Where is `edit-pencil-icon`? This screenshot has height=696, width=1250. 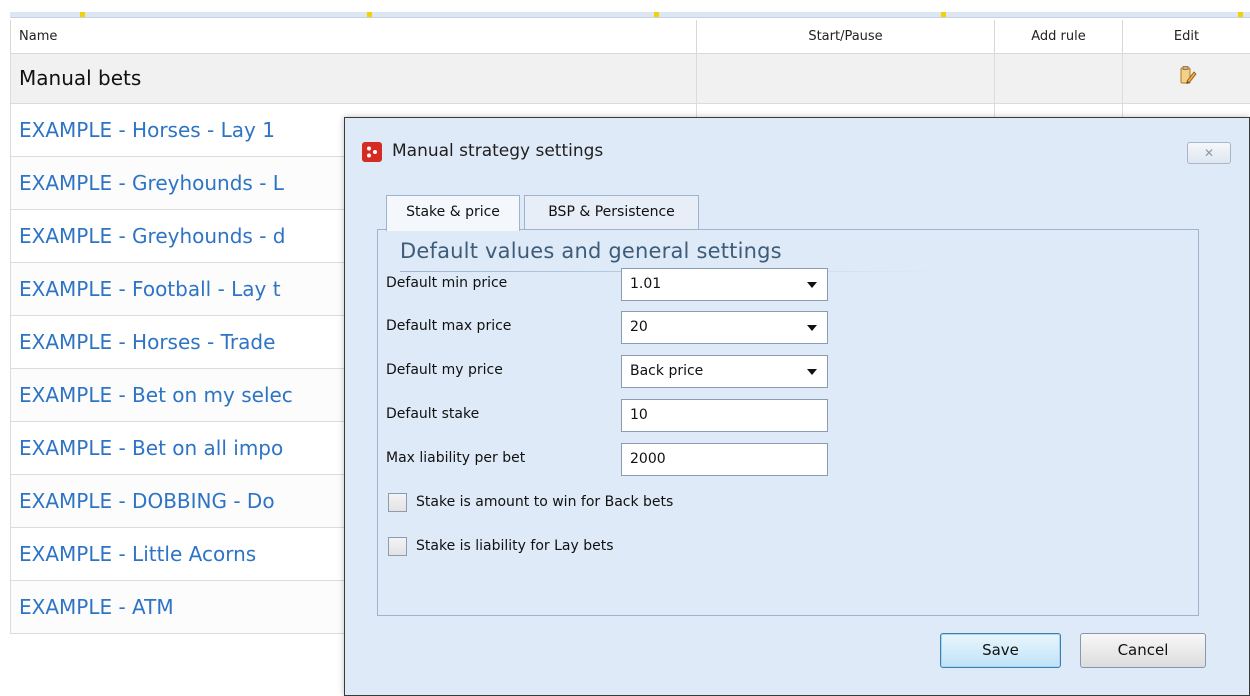 edit-pencil-icon is located at coordinates (1187, 76).